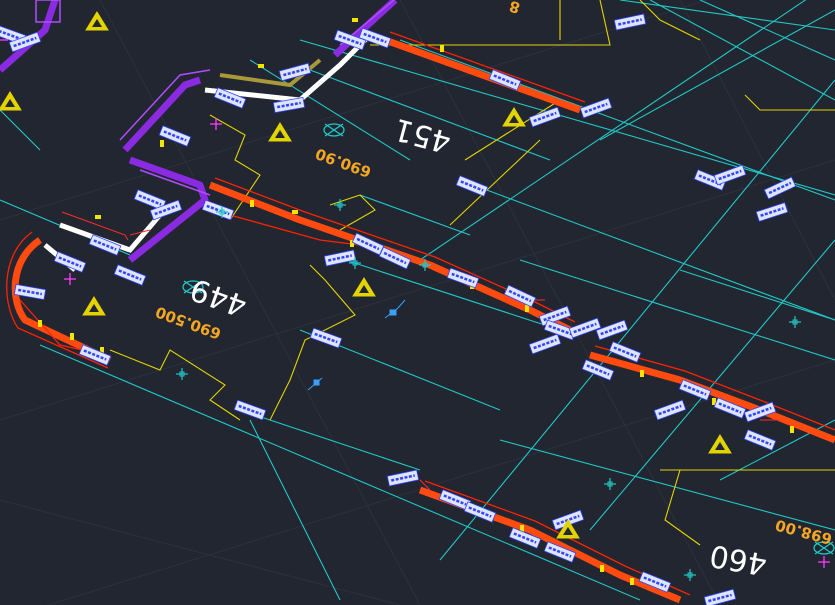 This screenshot has width=835, height=605. What do you see at coordinates (770, 549) in the screenshot?
I see `lot-label-460: 460 698.00` at bounding box center [770, 549].